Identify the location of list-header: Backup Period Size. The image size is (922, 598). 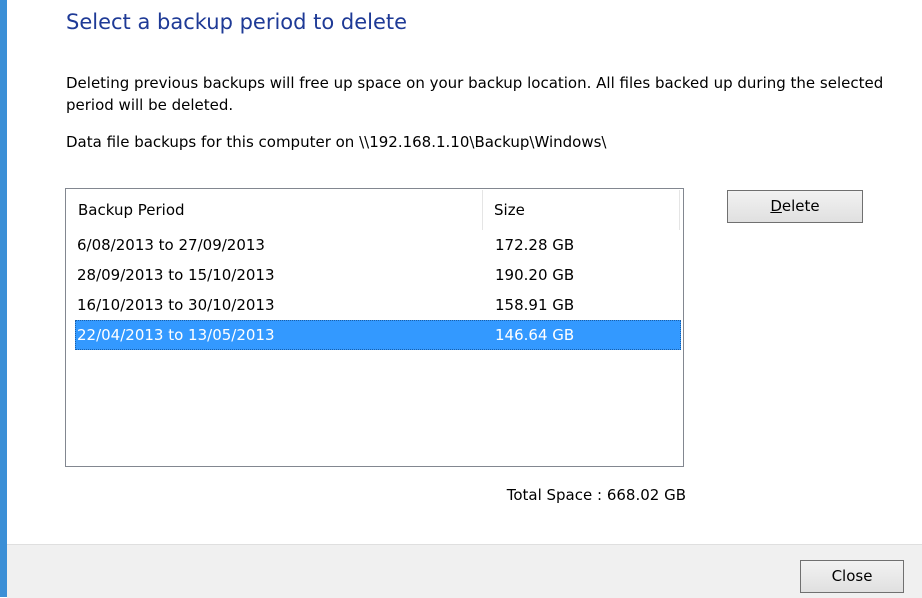
(374, 210).